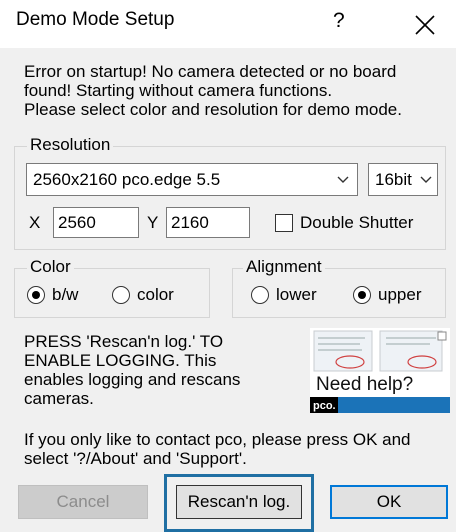  What do you see at coordinates (83, 502) in the screenshot?
I see `cancel-button: Cancel` at bounding box center [83, 502].